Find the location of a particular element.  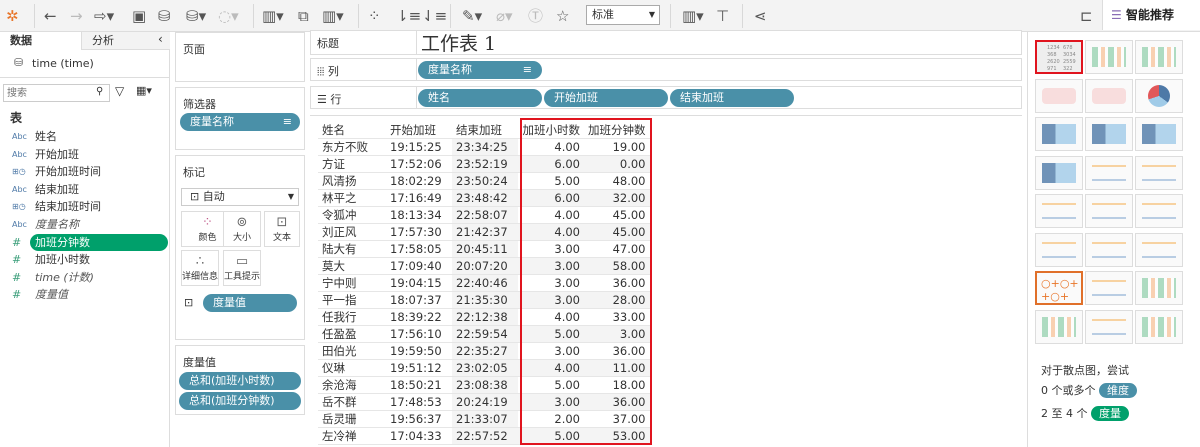

bullet-graph-thumbnail-icon is located at coordinates (1109, 326).